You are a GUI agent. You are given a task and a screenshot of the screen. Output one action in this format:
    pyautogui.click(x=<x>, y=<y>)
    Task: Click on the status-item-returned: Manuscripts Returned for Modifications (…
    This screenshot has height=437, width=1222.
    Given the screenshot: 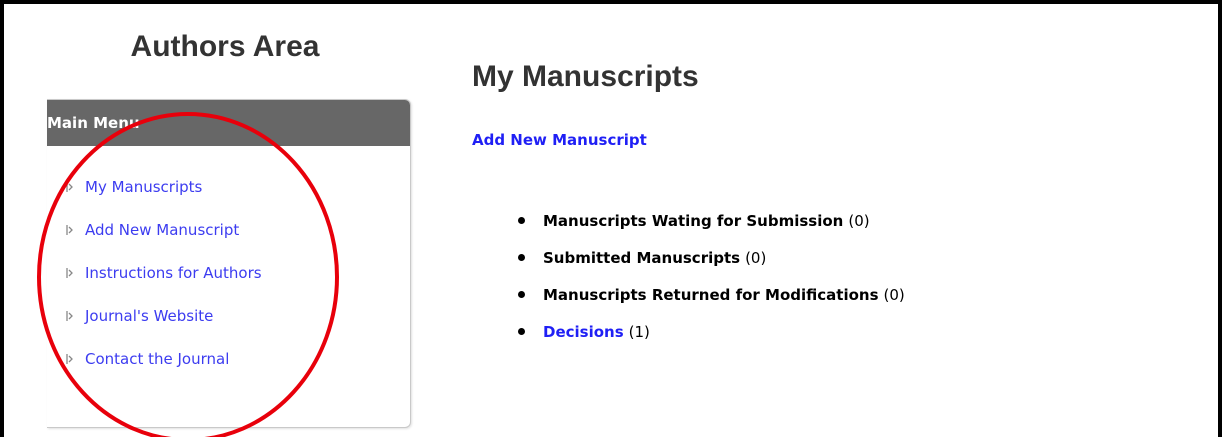 What is the action you would take?
    pyautogui.click(x=711, y=294)
    